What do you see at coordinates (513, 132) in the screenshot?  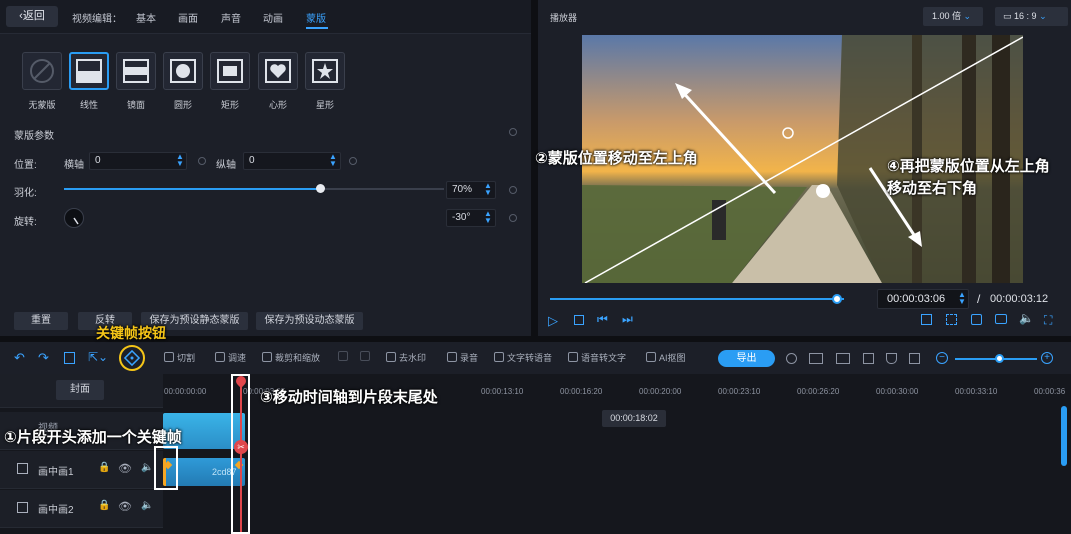 I see `keyframe-dot` at bounding box center [513, 132].